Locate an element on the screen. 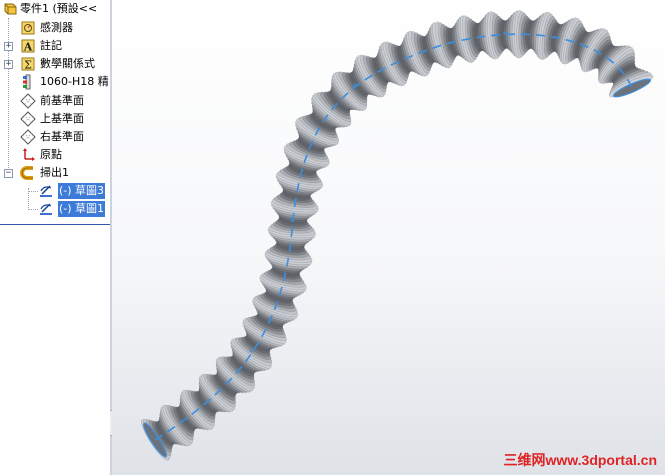  tree-item-label: (-) 草圖3 is located at coordinates (82, 191).